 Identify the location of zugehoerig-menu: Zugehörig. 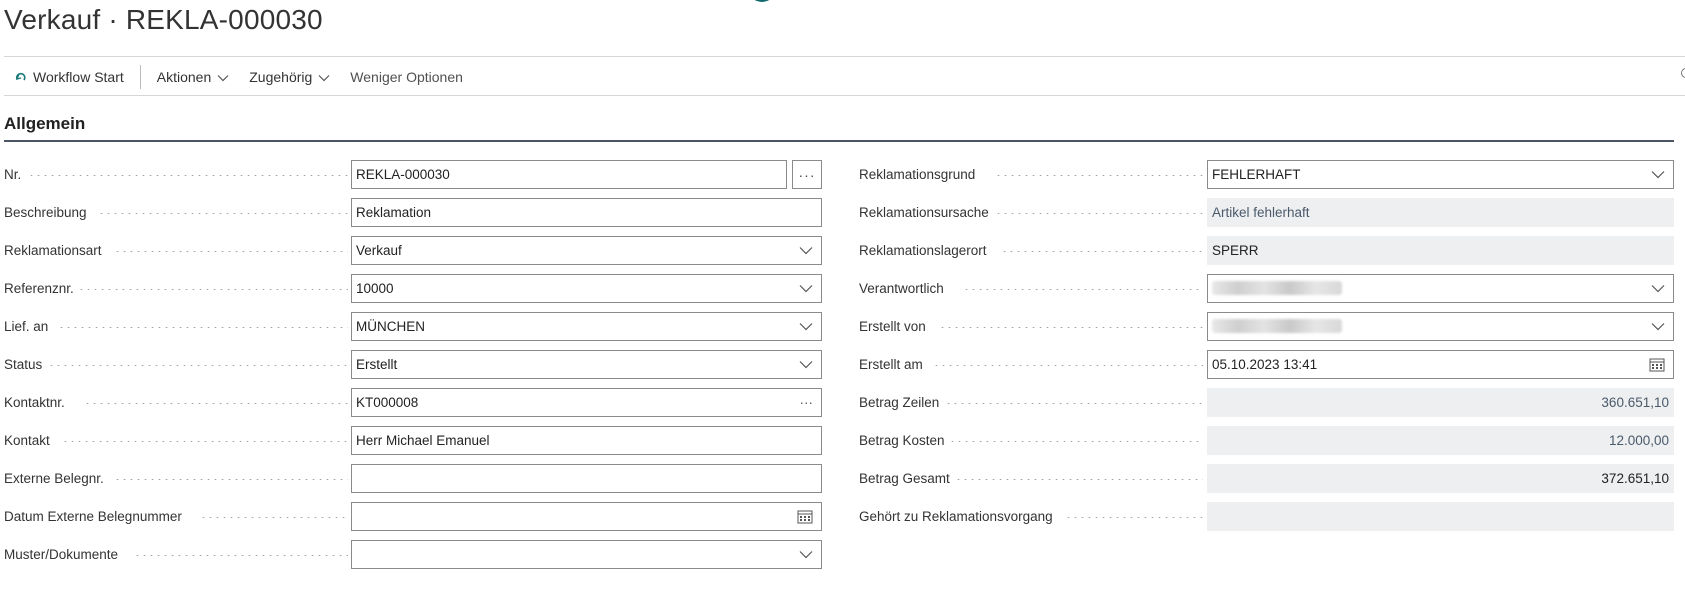
(289, 77).